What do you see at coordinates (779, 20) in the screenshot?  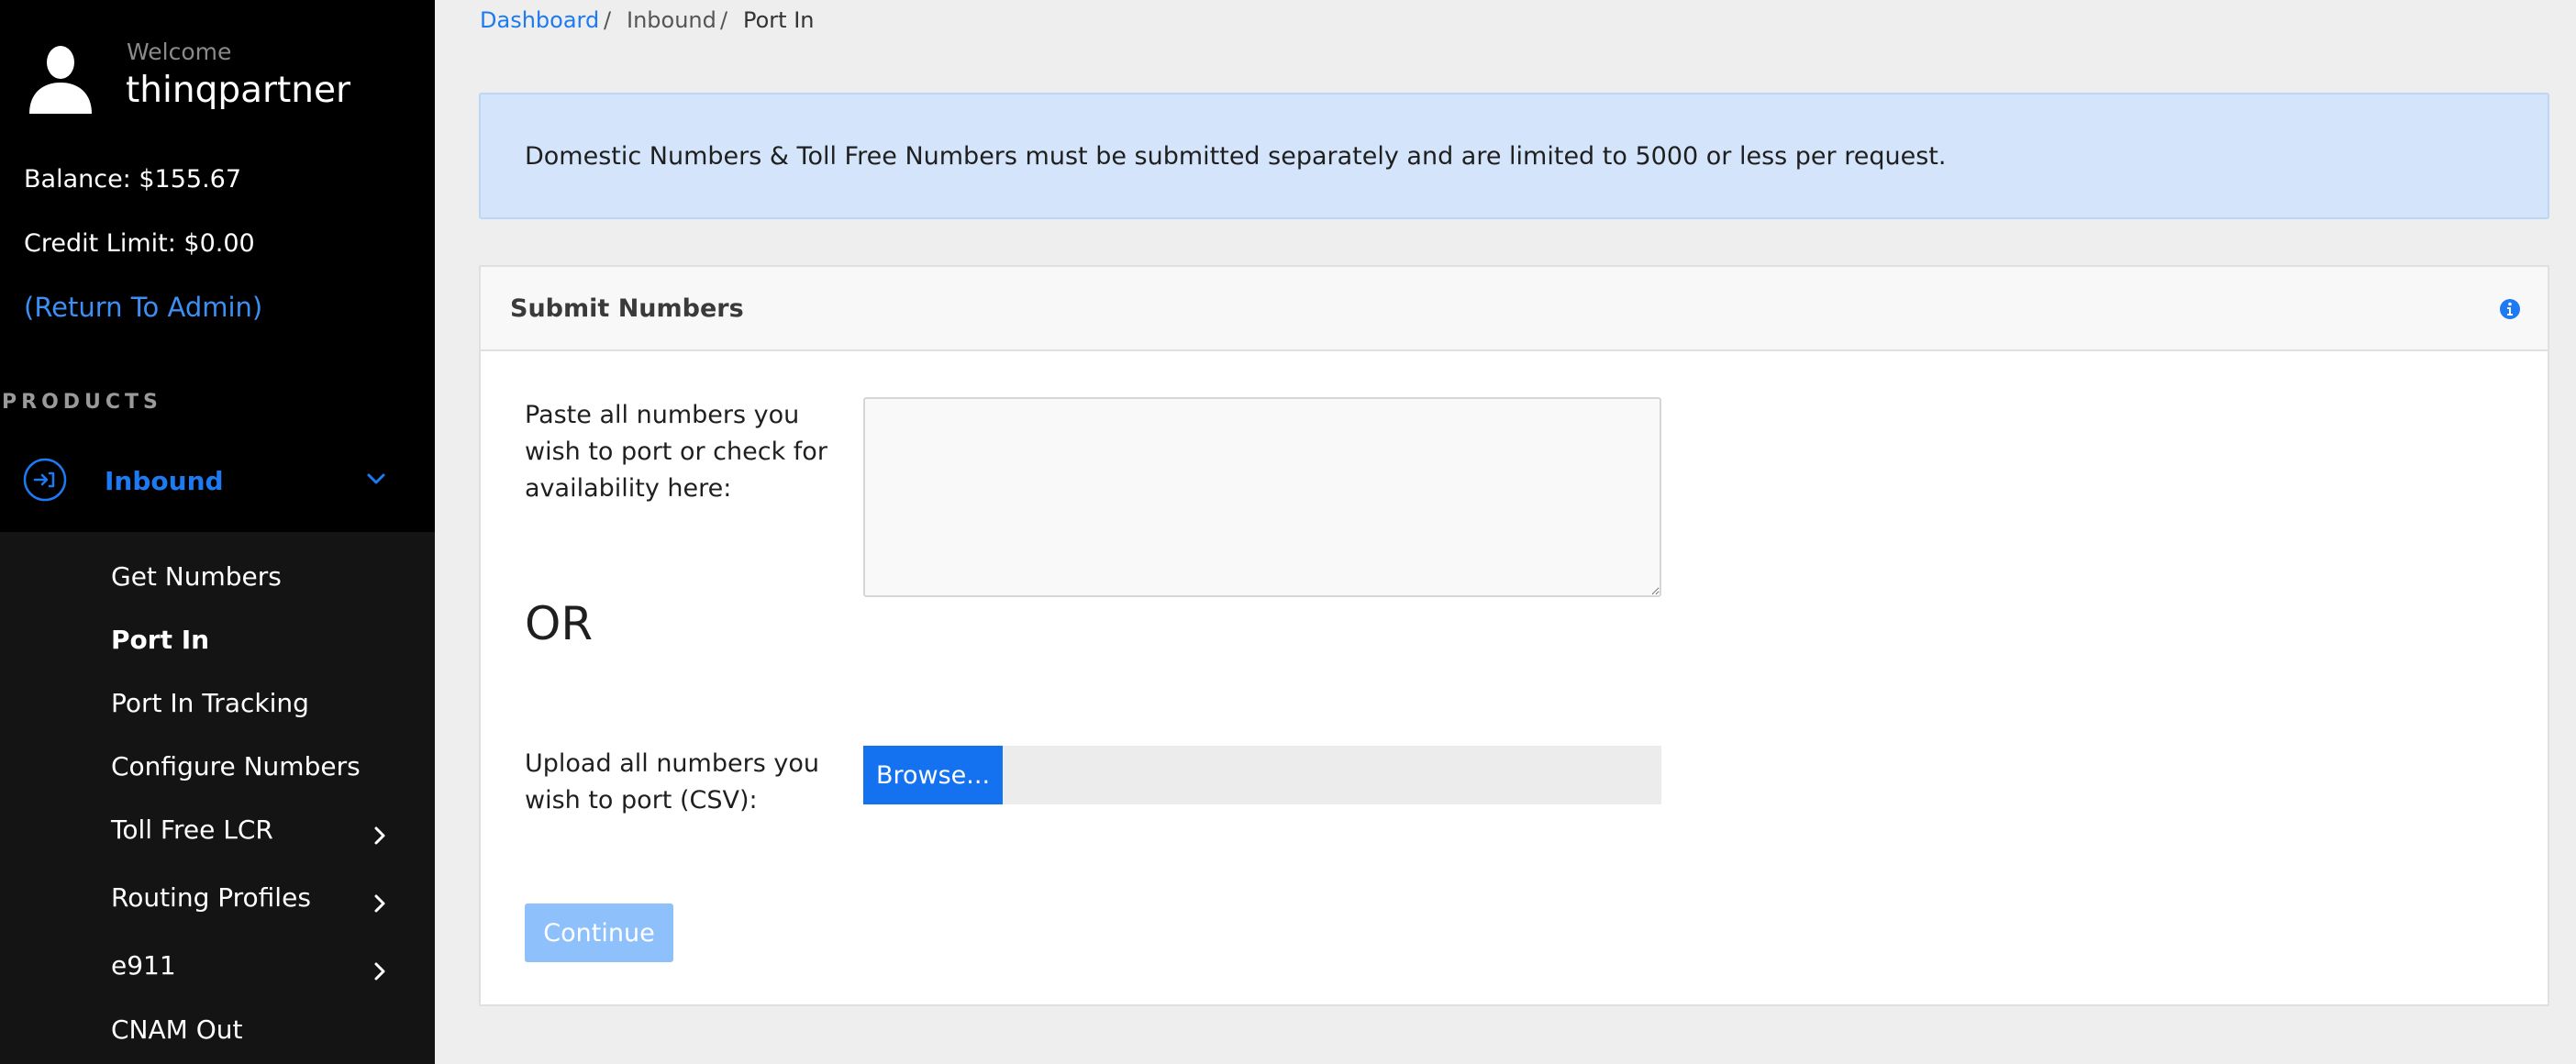 I see `breadcrumb-current-page: Port In` at bounding box center [779, 20].